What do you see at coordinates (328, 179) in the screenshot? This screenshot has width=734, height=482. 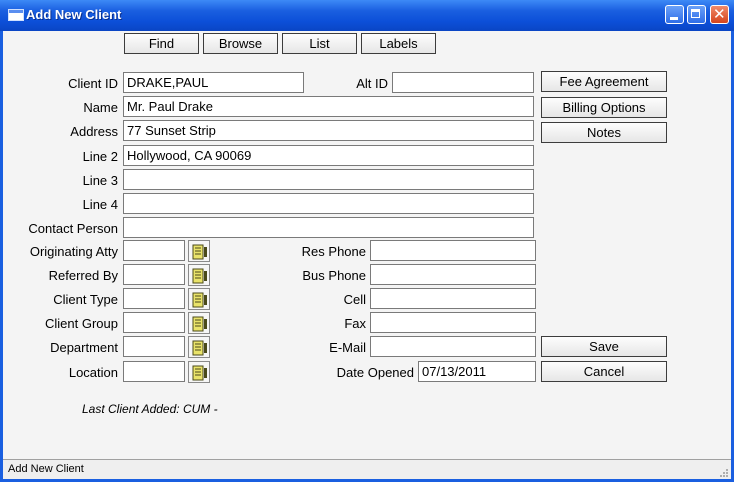 I see `line3-field` at bounding box center [328, 179].